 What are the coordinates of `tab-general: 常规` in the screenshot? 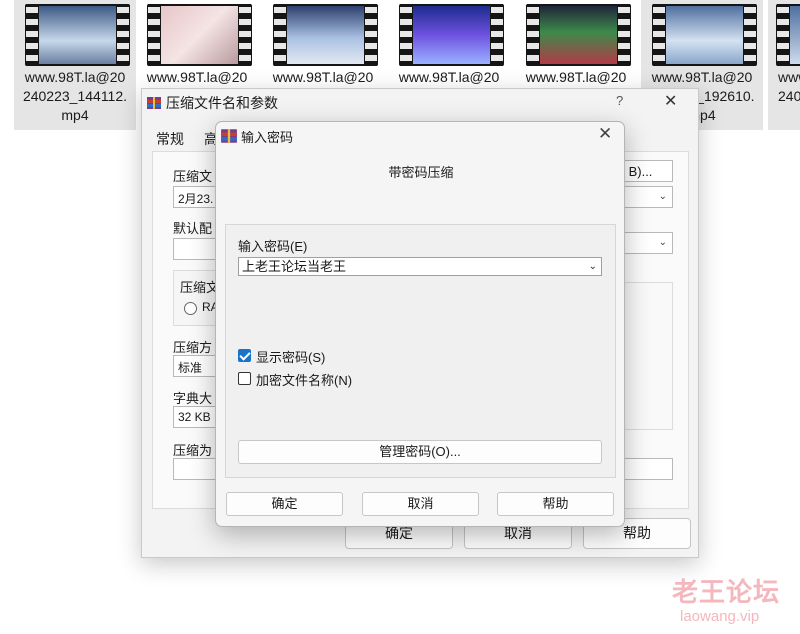 It's located at (170, 139).